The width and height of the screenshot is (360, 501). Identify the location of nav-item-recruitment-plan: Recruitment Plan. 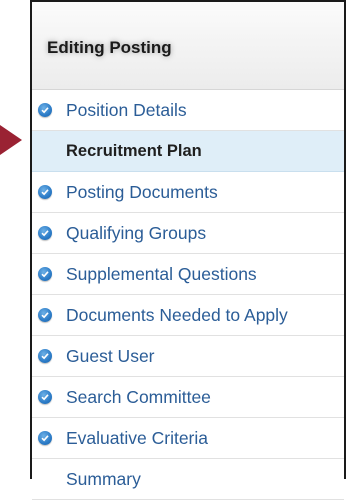
(188, 151).